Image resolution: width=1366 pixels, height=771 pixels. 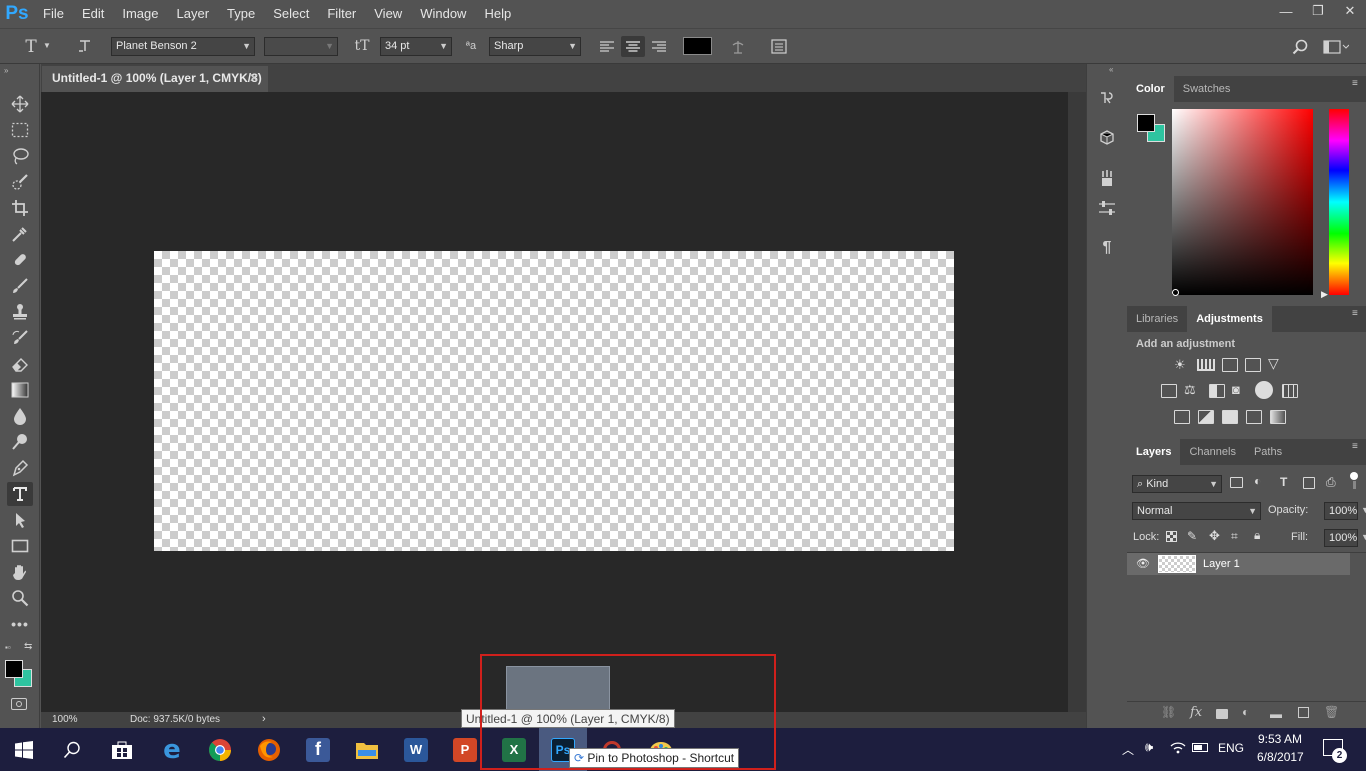 What do you see at coordinates (20, 390) in the screenshot?
I see `gradient-tool-icon` at bounding box center [20, 390].